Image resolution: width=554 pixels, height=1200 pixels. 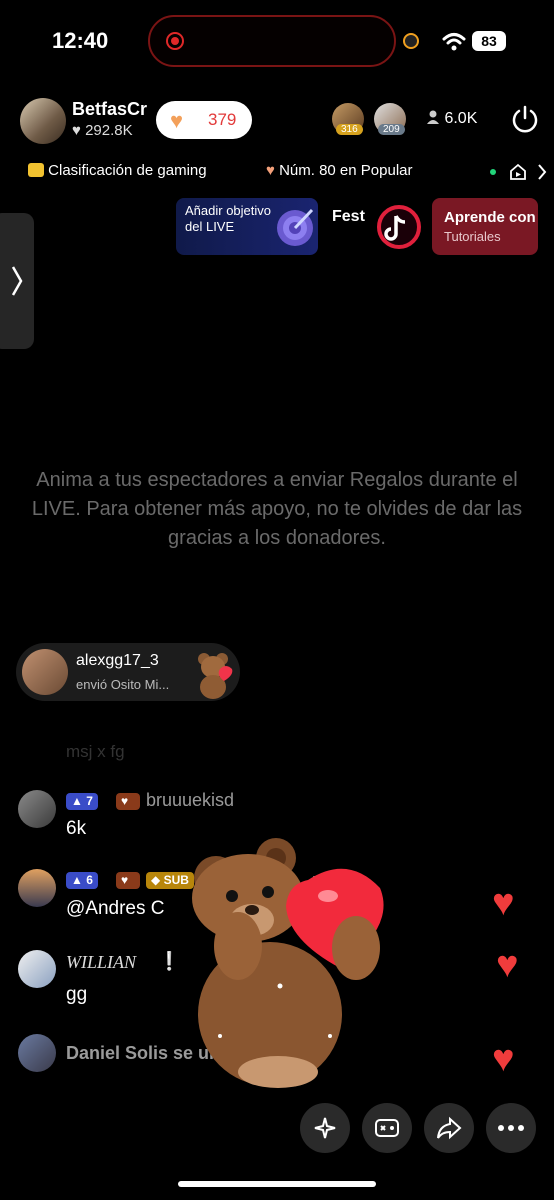 What do you see at coordinates (204, 120) in the screenshot?
I see `likes-pill: ♥ 379` at bounding box center [204, 120].